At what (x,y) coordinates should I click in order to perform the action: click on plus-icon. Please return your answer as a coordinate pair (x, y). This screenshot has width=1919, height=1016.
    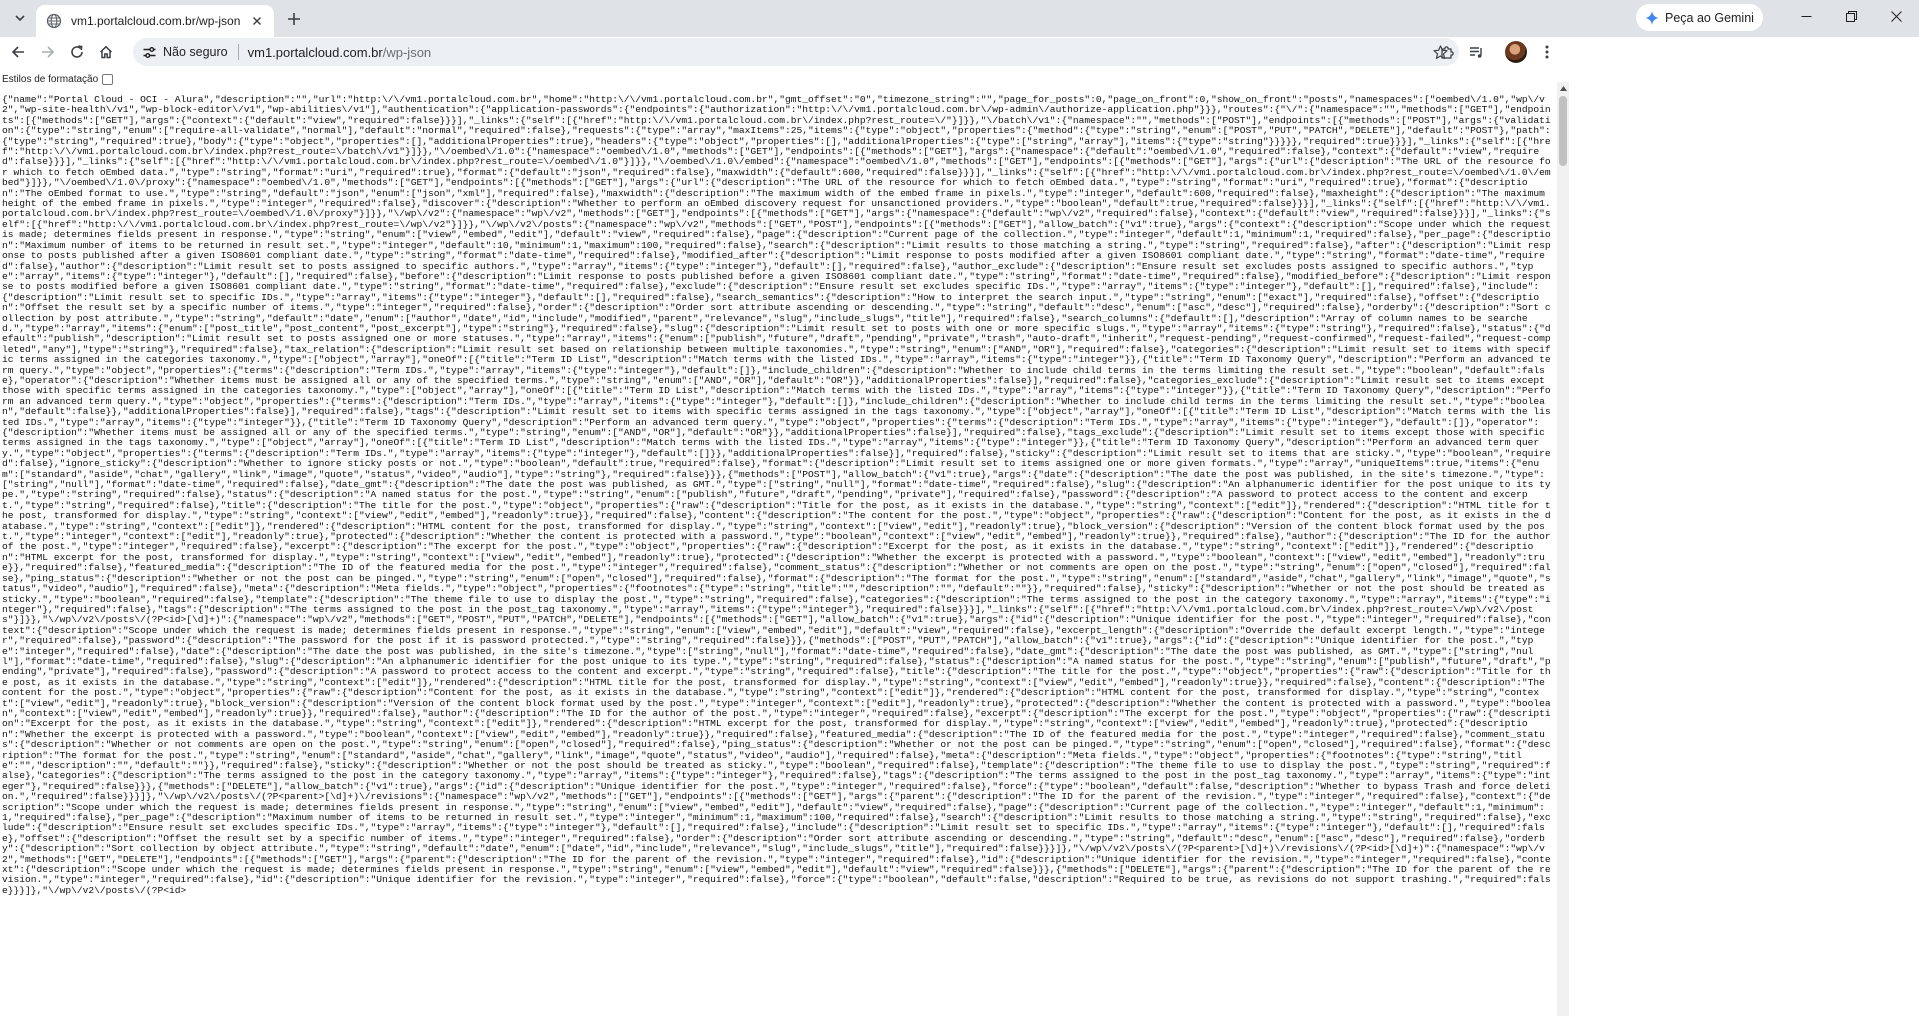
    Looking at the image, I should click on (294, 19).